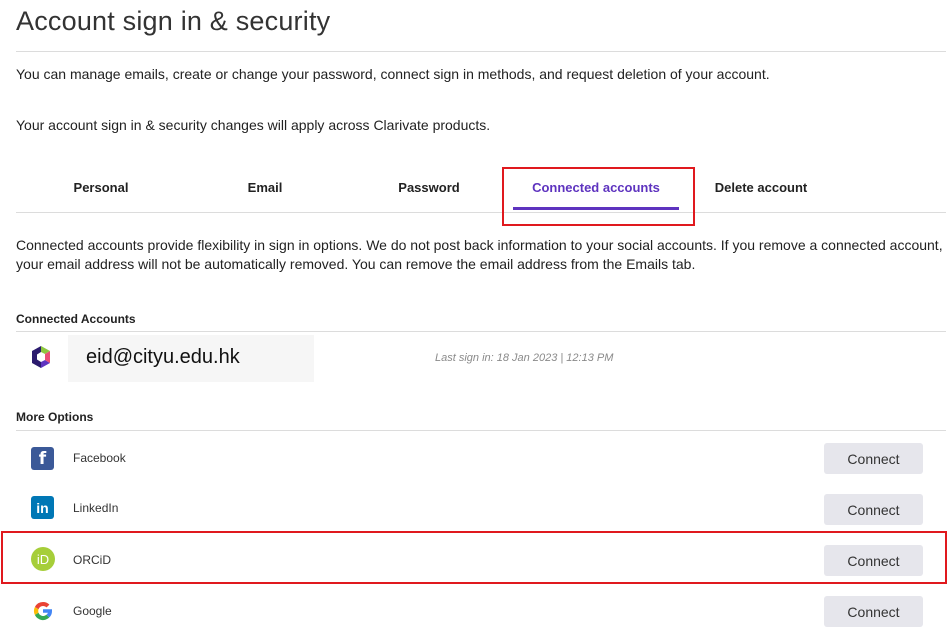 The width and height of the screenshot is (949, 629). I want to click on connected-account-email-box: eid@cityu.edu.hk, so click(191, 358).